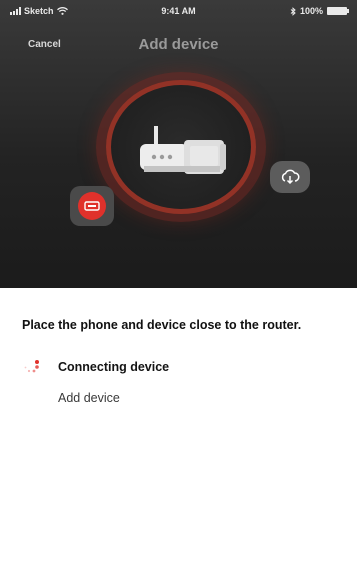  What do you see at coordinates (178, 12) in the screenshot?
I see `status-bar: Sketch 9:41 AM 100%` at bounding box center [178, 12].